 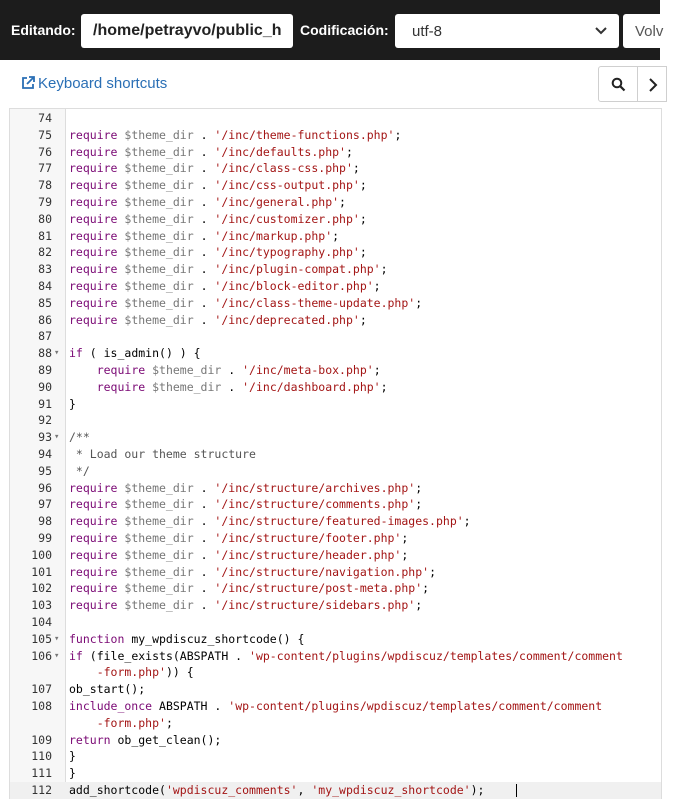 I want to click on next-button, so click(x=652, y=84).